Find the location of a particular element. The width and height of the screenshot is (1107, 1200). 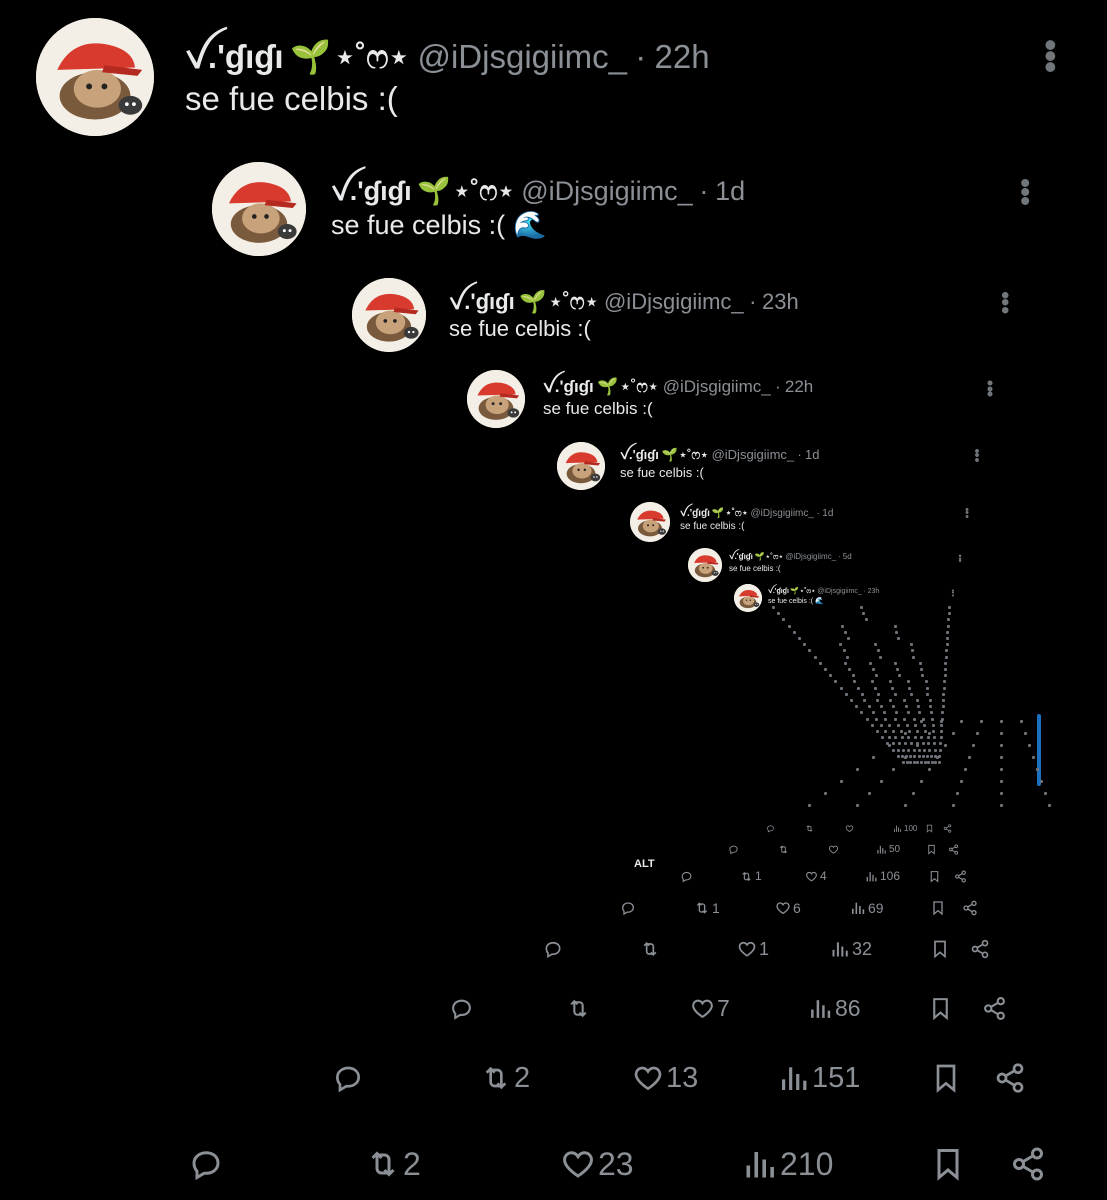

timestamp: 5d is located at coordinates (847, 556).